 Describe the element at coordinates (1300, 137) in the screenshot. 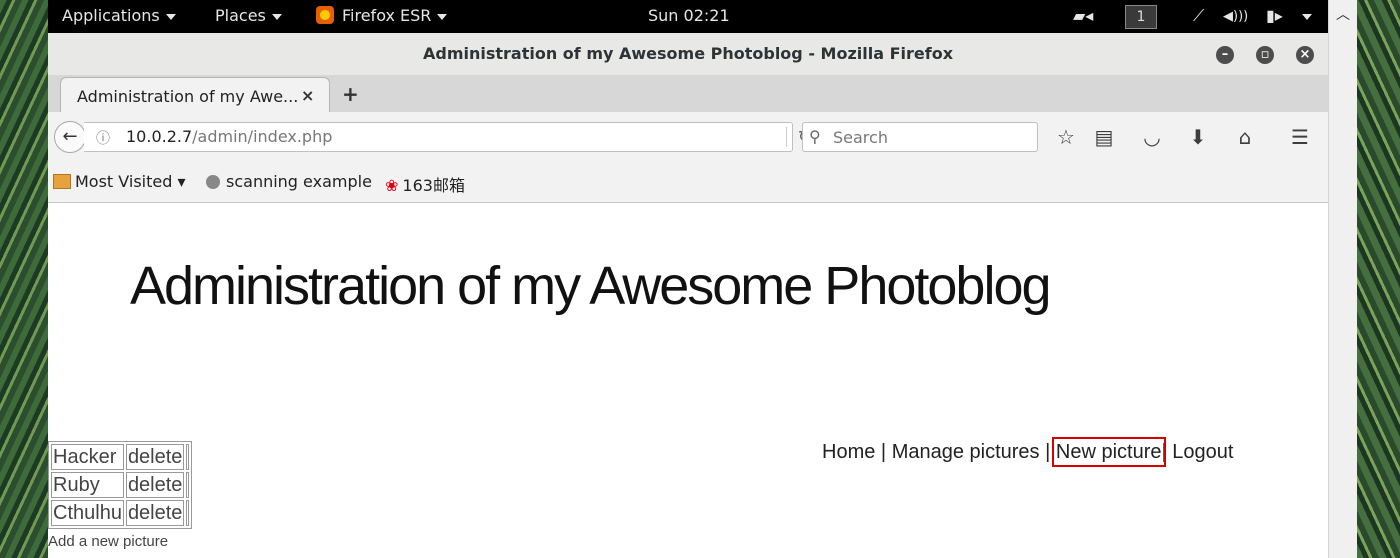

I see `menu-icon: ☰` at that location.